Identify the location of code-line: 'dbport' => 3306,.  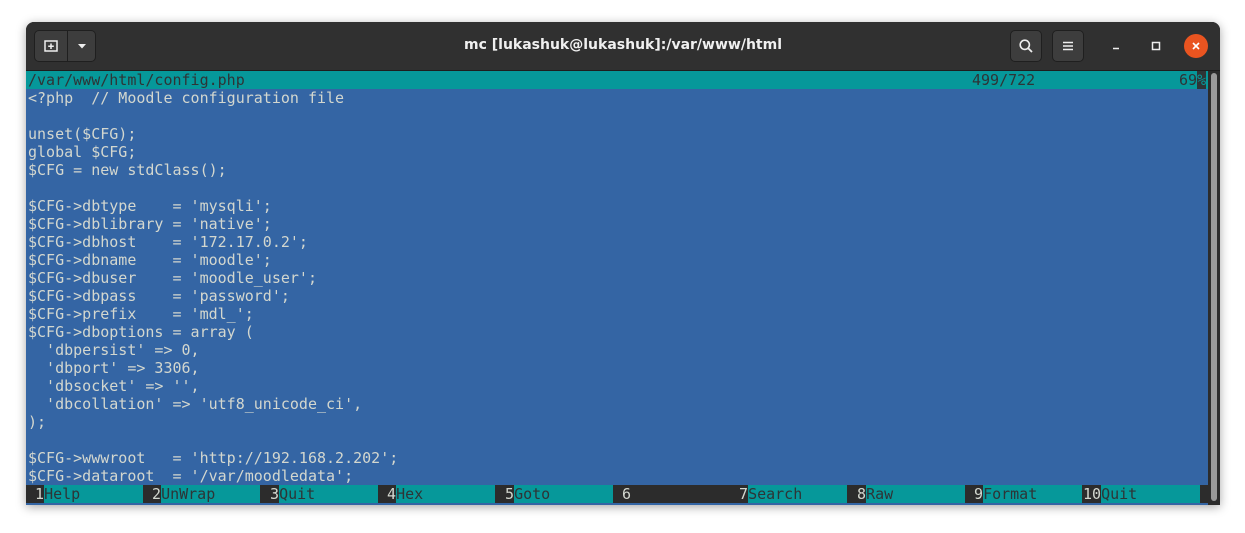
(114, 368).